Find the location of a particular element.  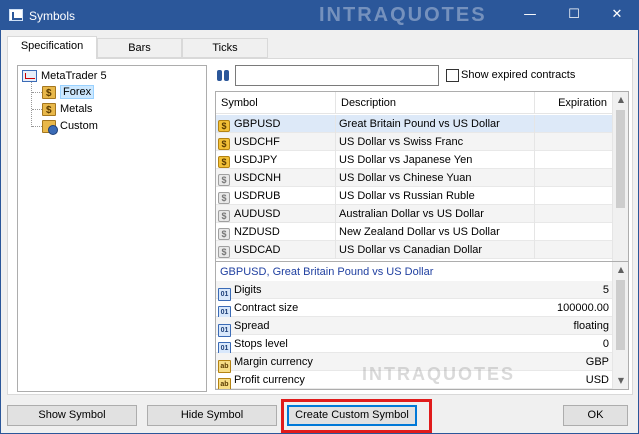

cell-description: US Dollar vs Russian Ruble is located at coordinates (435, 196).